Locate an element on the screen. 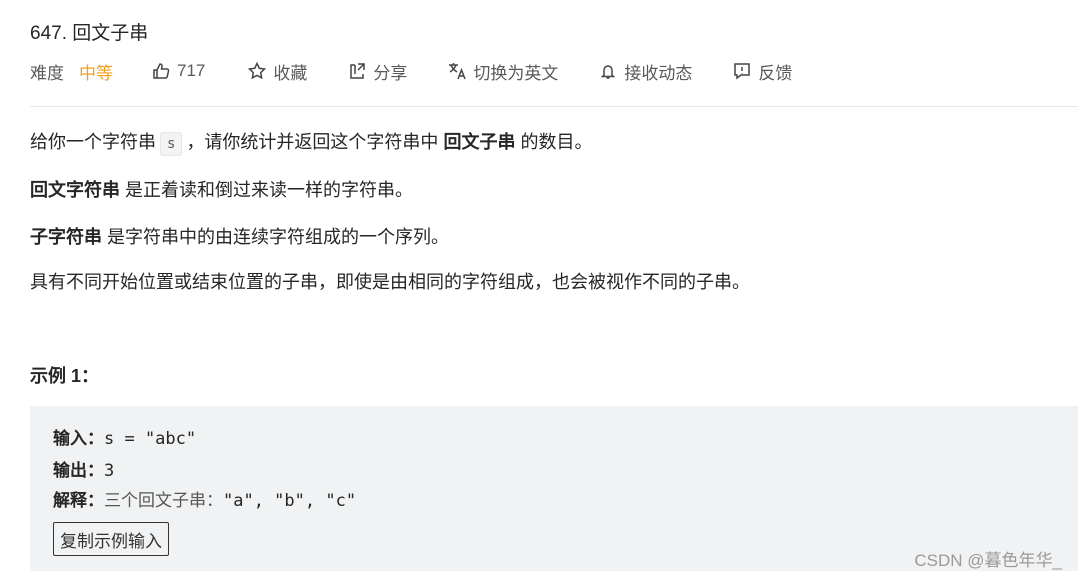 The image size is (1078, 577). favorite-button: 收藏 is located at coordinates (277, 71).